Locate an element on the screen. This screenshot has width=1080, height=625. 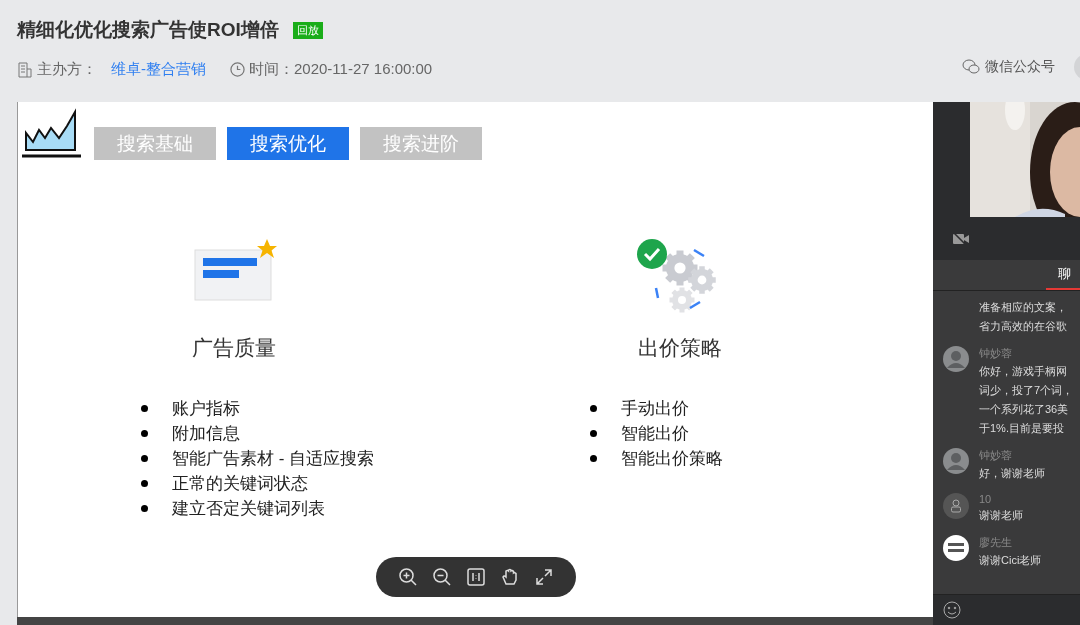
hand-icon is located at coordinates (510, 577).